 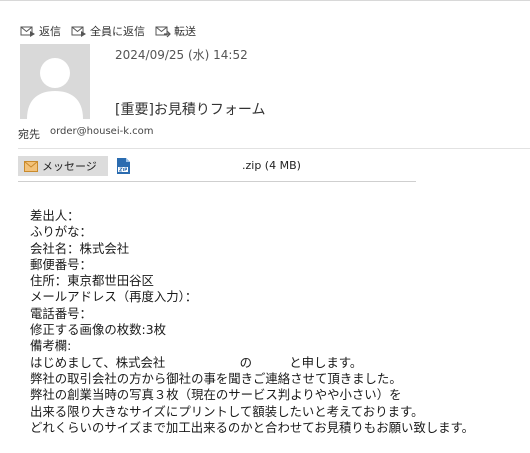 I want to click on reply-button: 返信, so click(x=40, y=31).